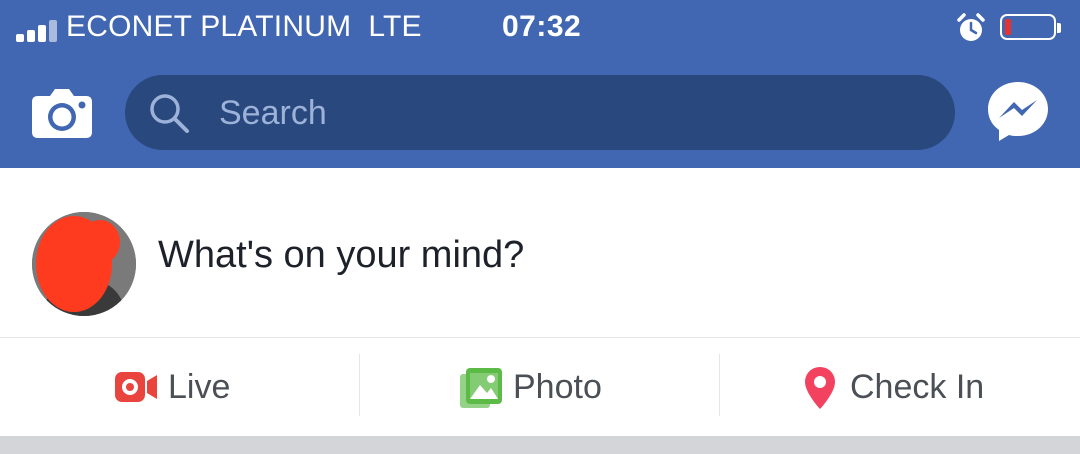 The width and height of the screenshot is (1080, 454). I want to click on battery-level, so click(1008, 27).